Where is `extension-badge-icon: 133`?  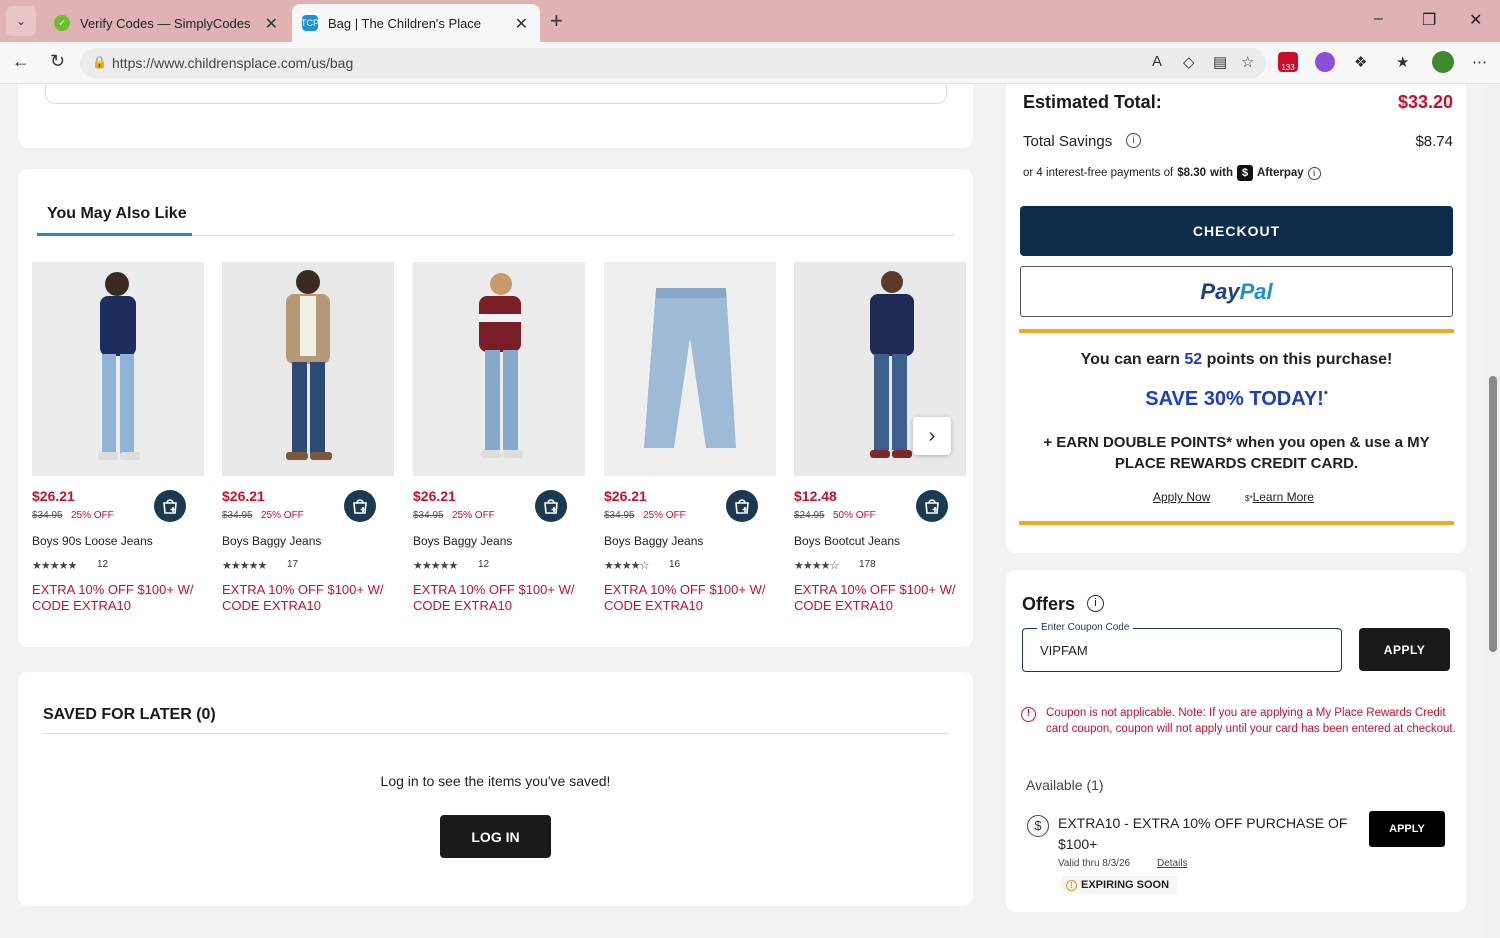 extension-badge-icon: 133 is located at coordinates (1288, 62).